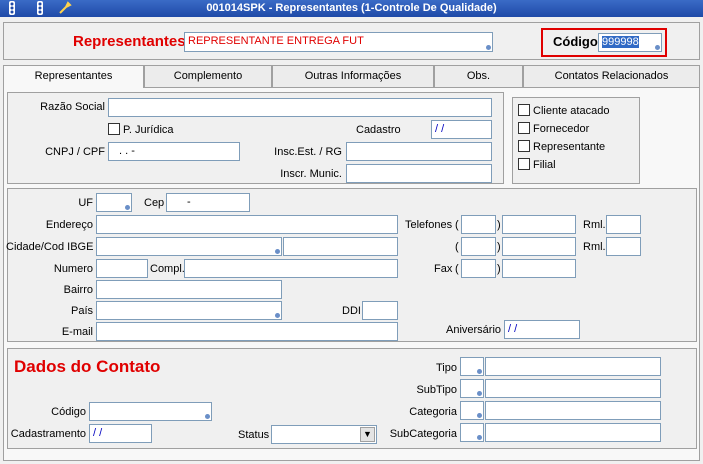 The image size is (703, 464). What do you see at coordinates (446, 368) in the screenshot?
I see `tipo-label: Tipo` at bounding box center [446, 368].